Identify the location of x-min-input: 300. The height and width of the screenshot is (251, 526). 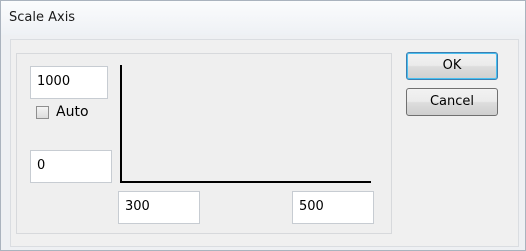
(159, 207).